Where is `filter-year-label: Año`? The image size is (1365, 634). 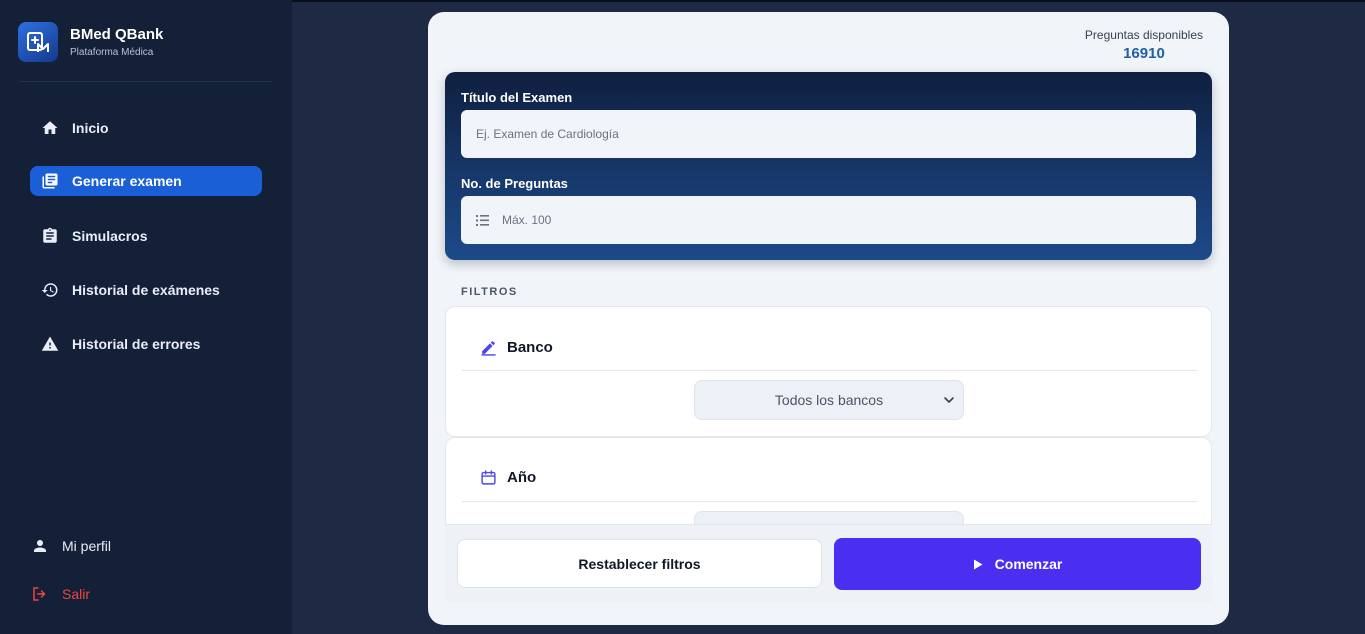 filter-year-label: Año is located at coordinates (522, 477).